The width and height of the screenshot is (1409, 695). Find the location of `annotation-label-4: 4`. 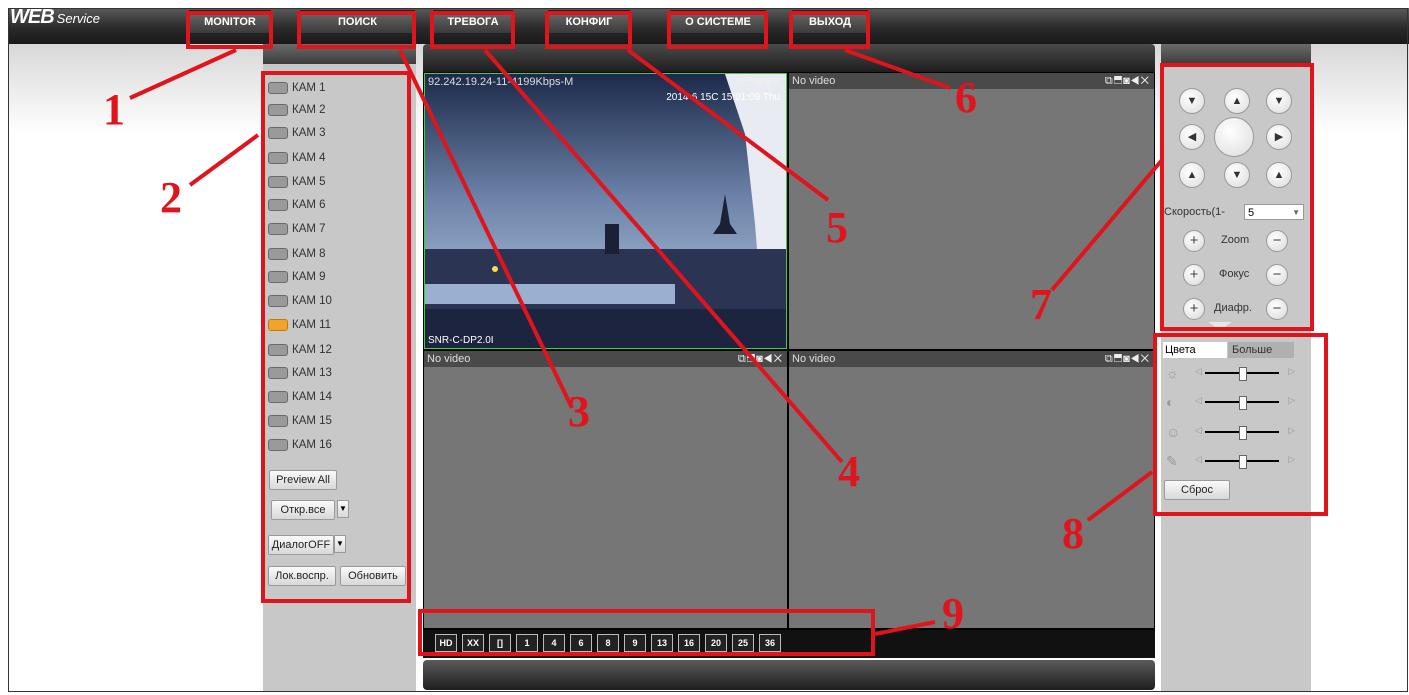

annotation-label-4: 4 is located at coordinates (849, 471).